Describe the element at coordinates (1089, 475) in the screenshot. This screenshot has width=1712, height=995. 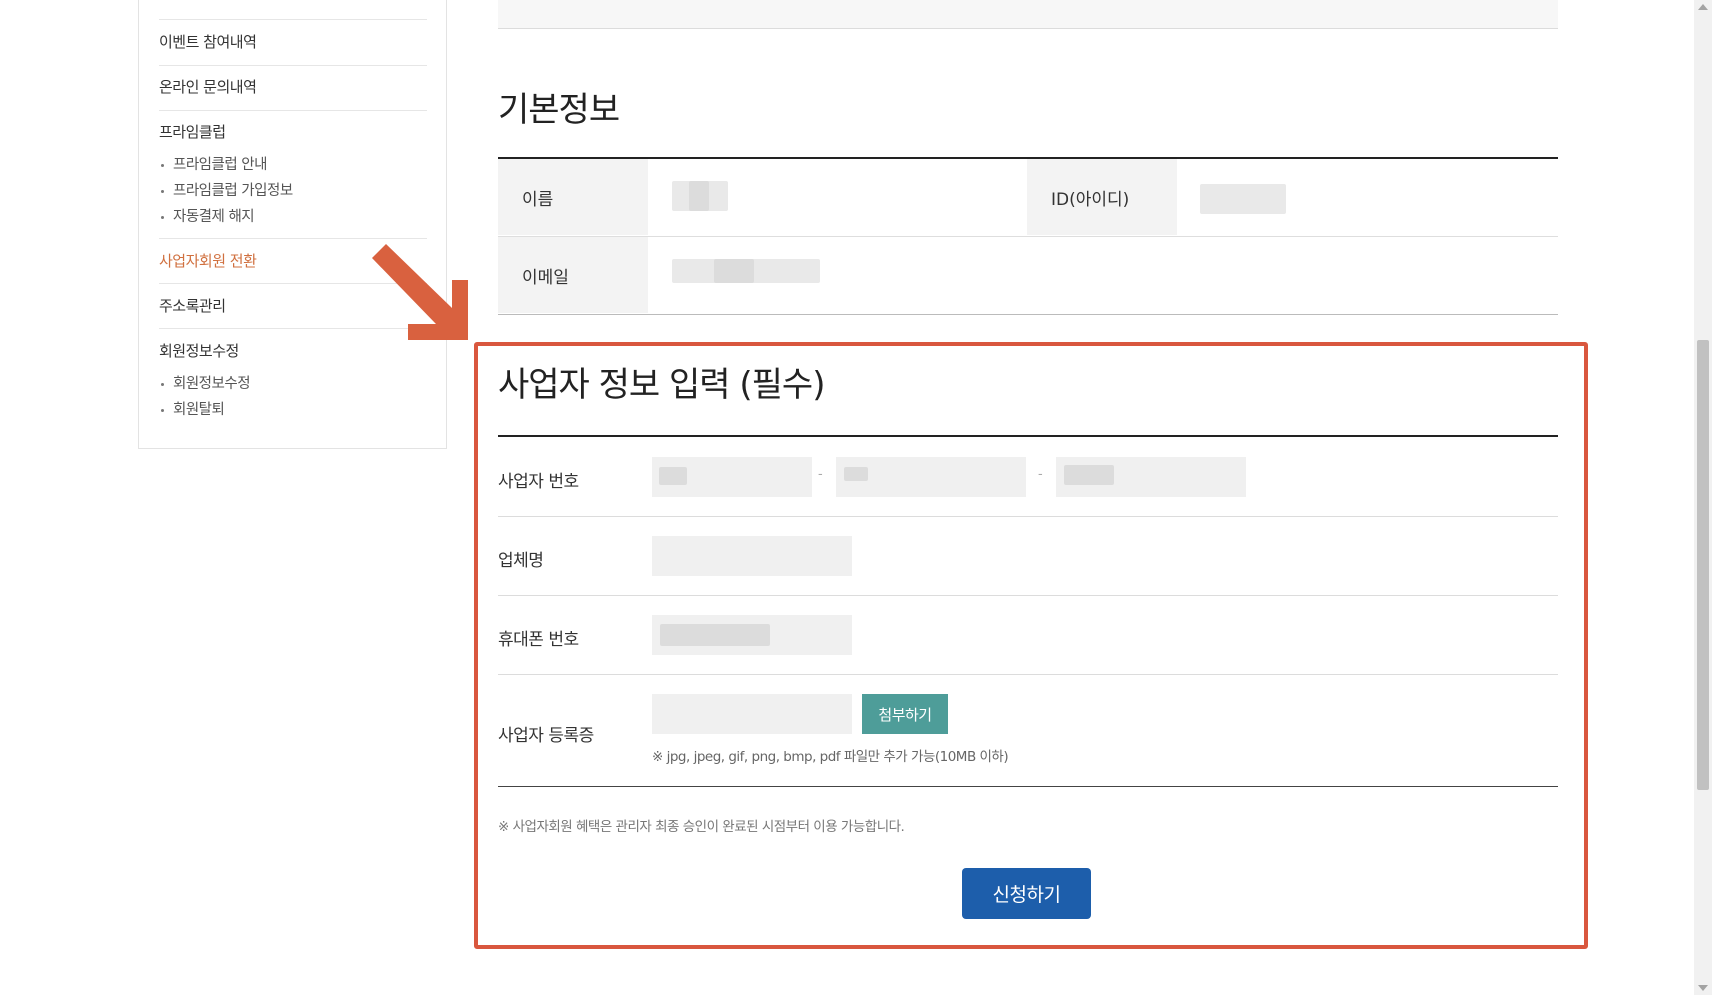
I see `biz-number-field-3-blur` at that location.